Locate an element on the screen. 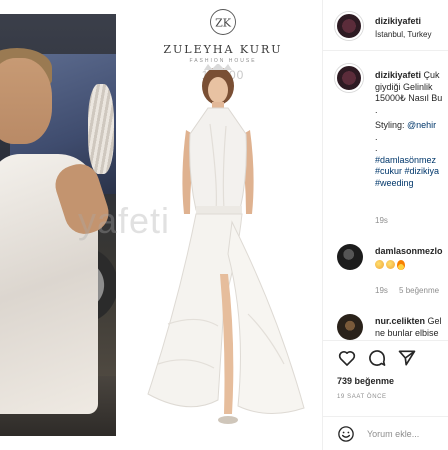 This screenshot has height=450, width=448. post-header: dizikiyafeti İstanbul, Turkey is located at coordinates (391, 25).